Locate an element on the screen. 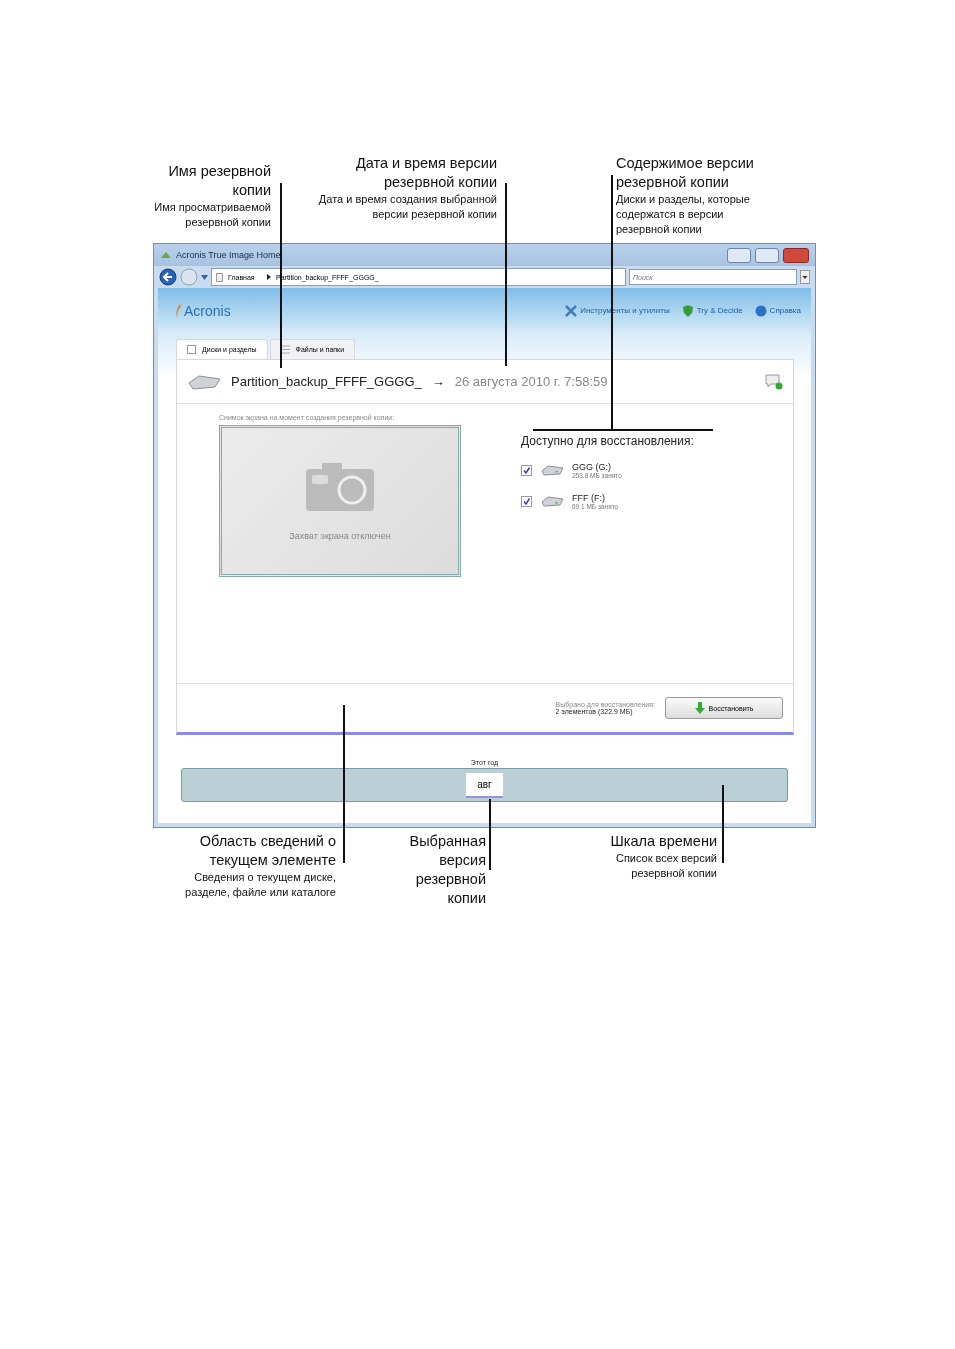  maximize-button is located at coordinates (767, 255).